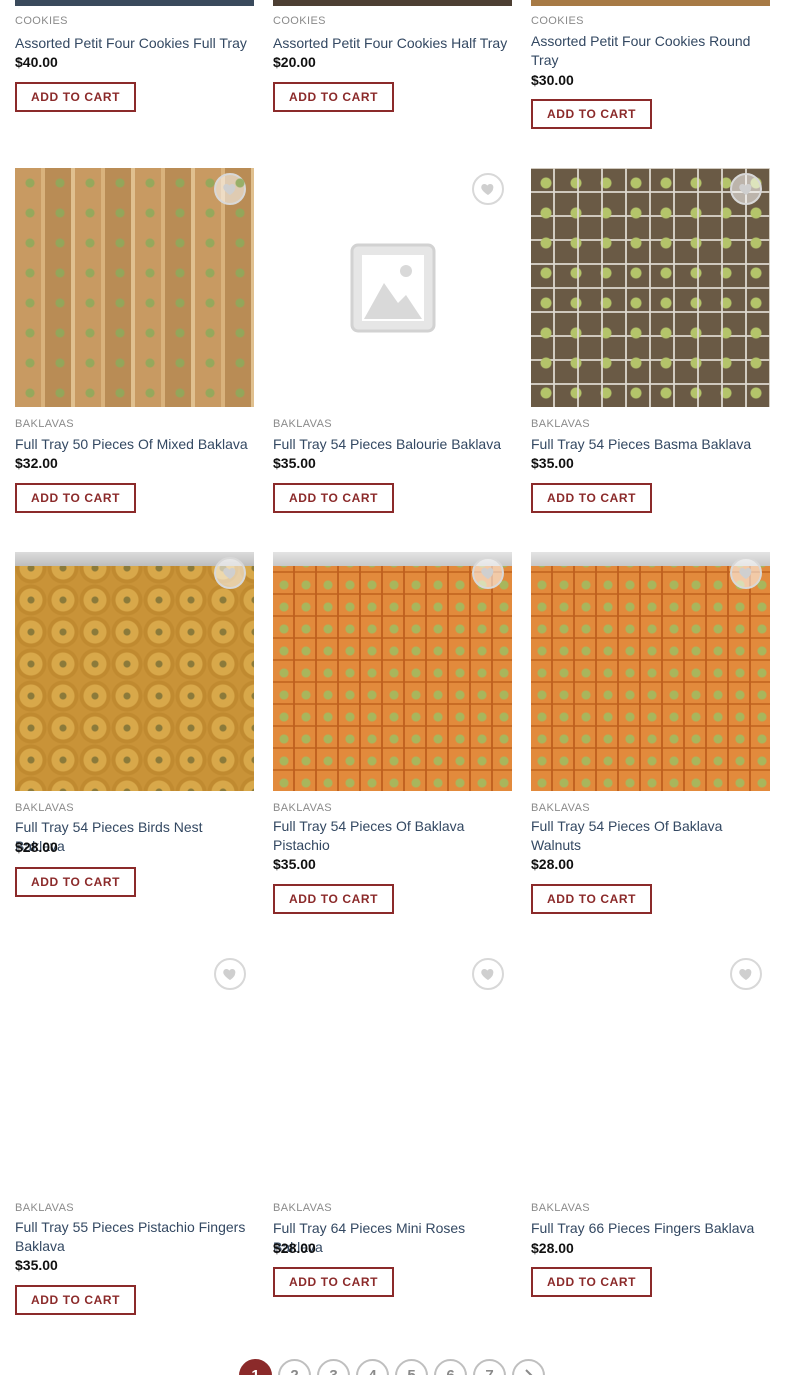 Image resolution: width=785 pixels, height=1375 pixels. What do you see at coordinates (372, 1367) in the screenshot?
I see `page-link: 4` at bounding box center [372, 1367].